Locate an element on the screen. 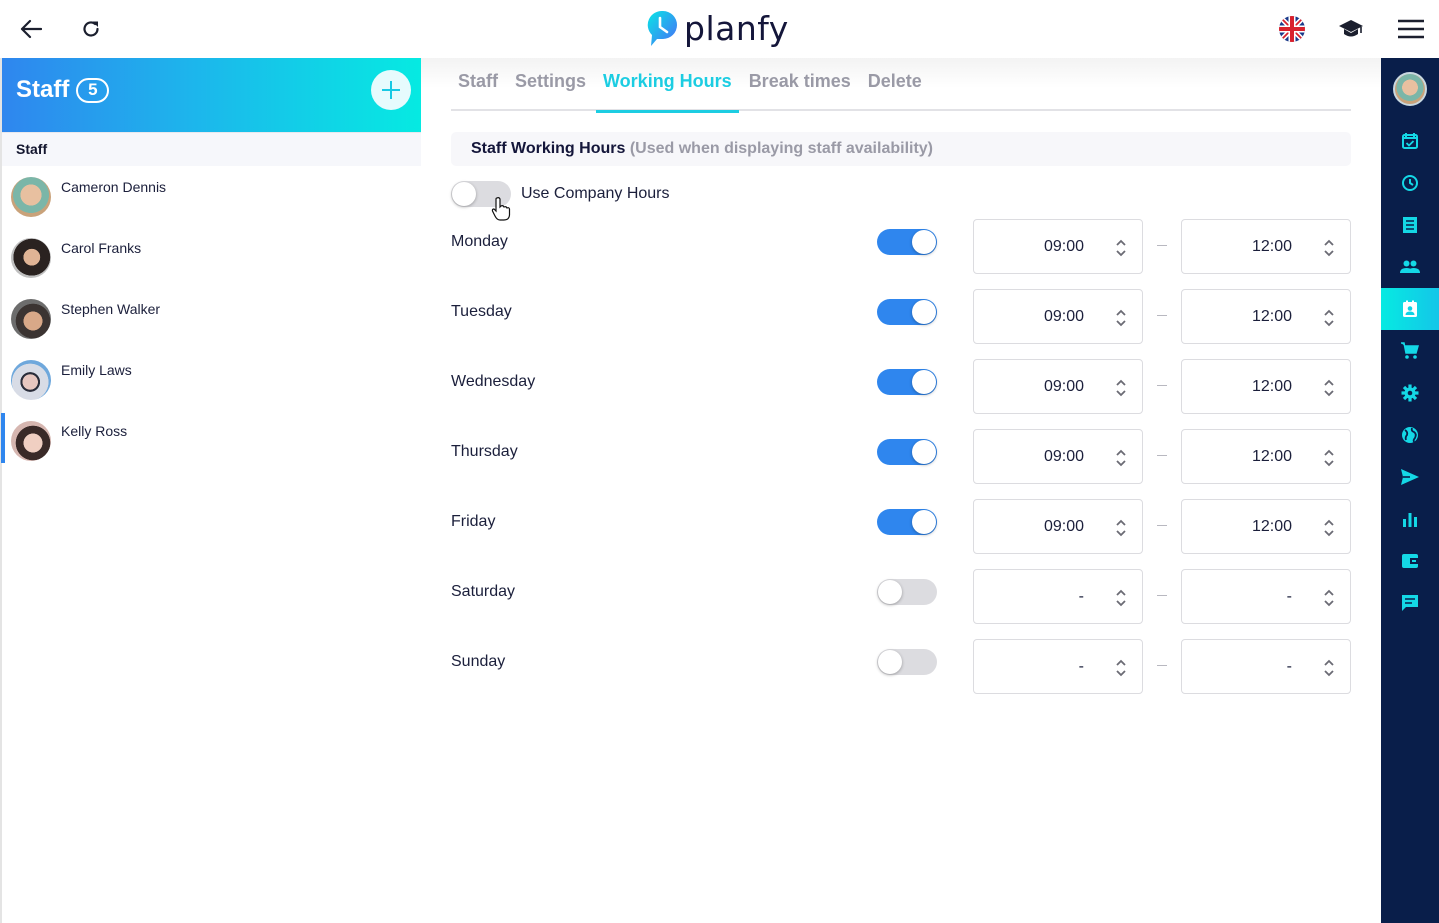  graduation-cap-icon is located at coordinates (1351, 28).